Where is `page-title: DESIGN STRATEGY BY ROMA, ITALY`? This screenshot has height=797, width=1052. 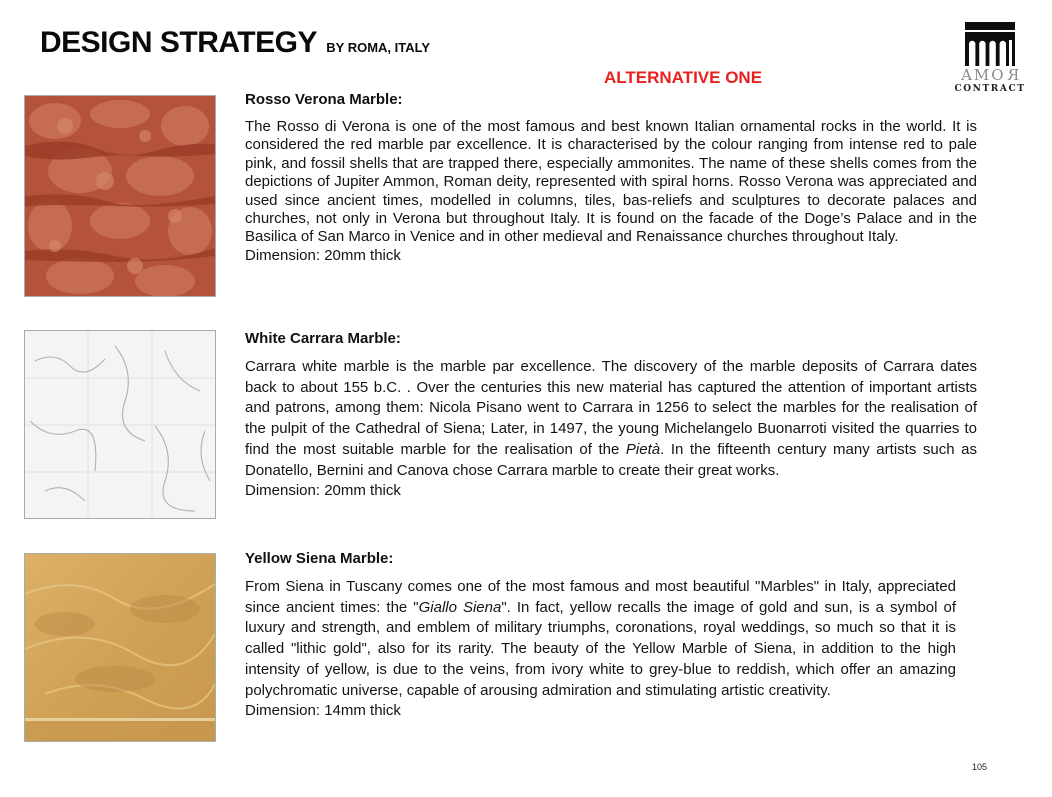
page-title: DESIGN STRATEGY BY ROMA, ITALY is located at coordinates (235, 43).